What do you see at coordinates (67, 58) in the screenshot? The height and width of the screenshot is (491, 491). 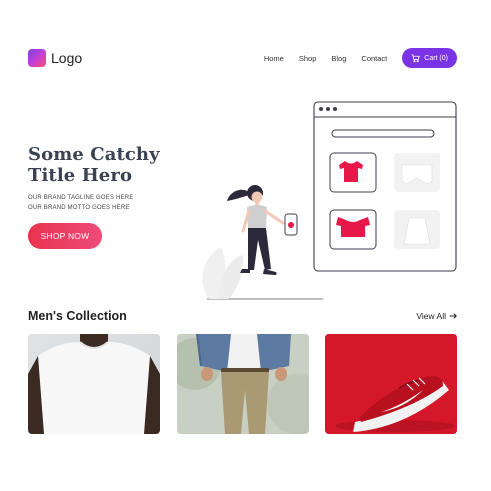 I see `logo-text: Logo` at bounding box center [67, 58].